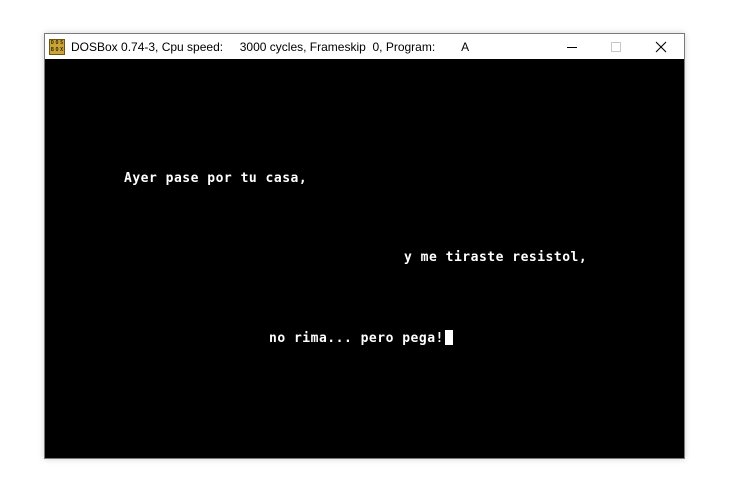 This screenshot has height=502, width=736. I want to click on close-icon, so click(661, 46).